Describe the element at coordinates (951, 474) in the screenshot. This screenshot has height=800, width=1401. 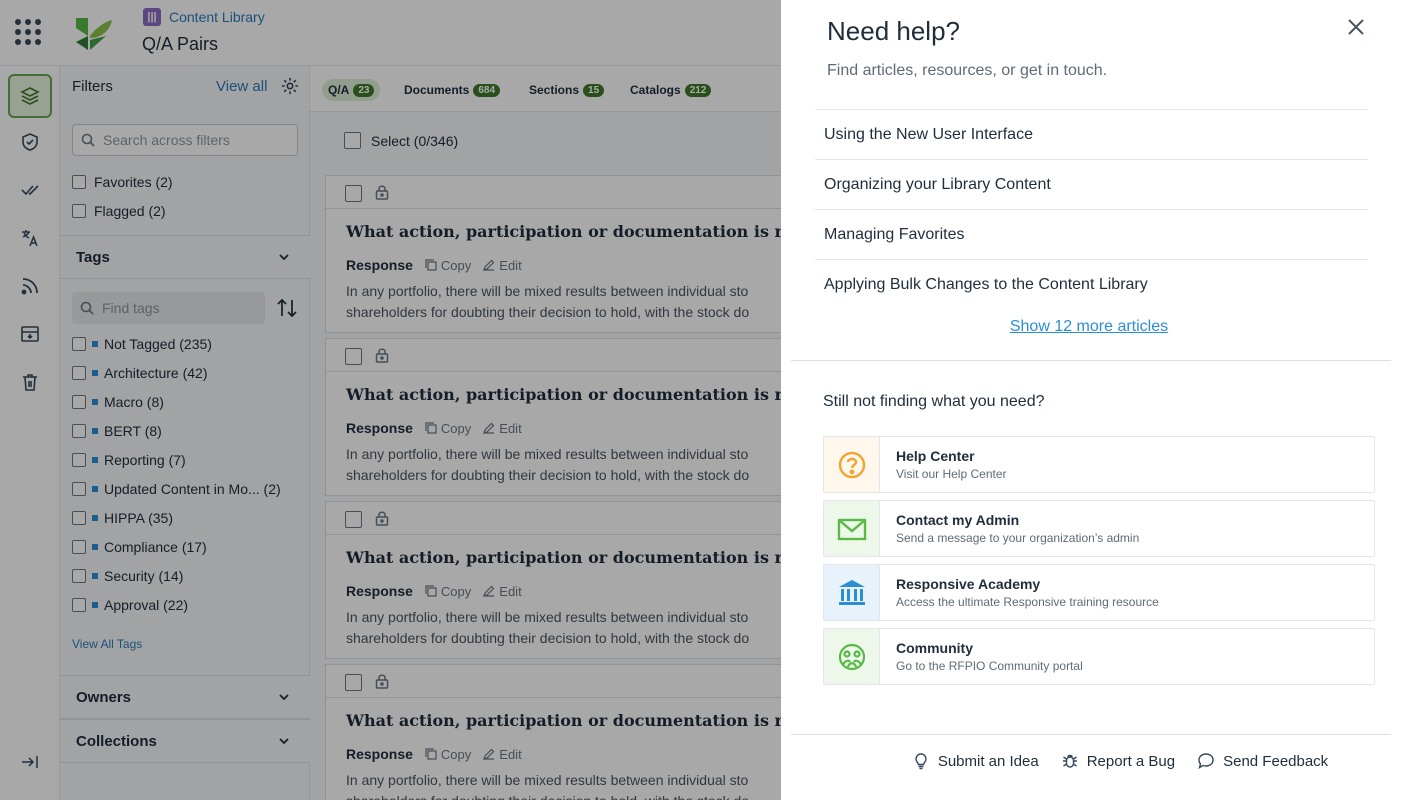
I see `resource-description: Visit our Help Center` at that location.